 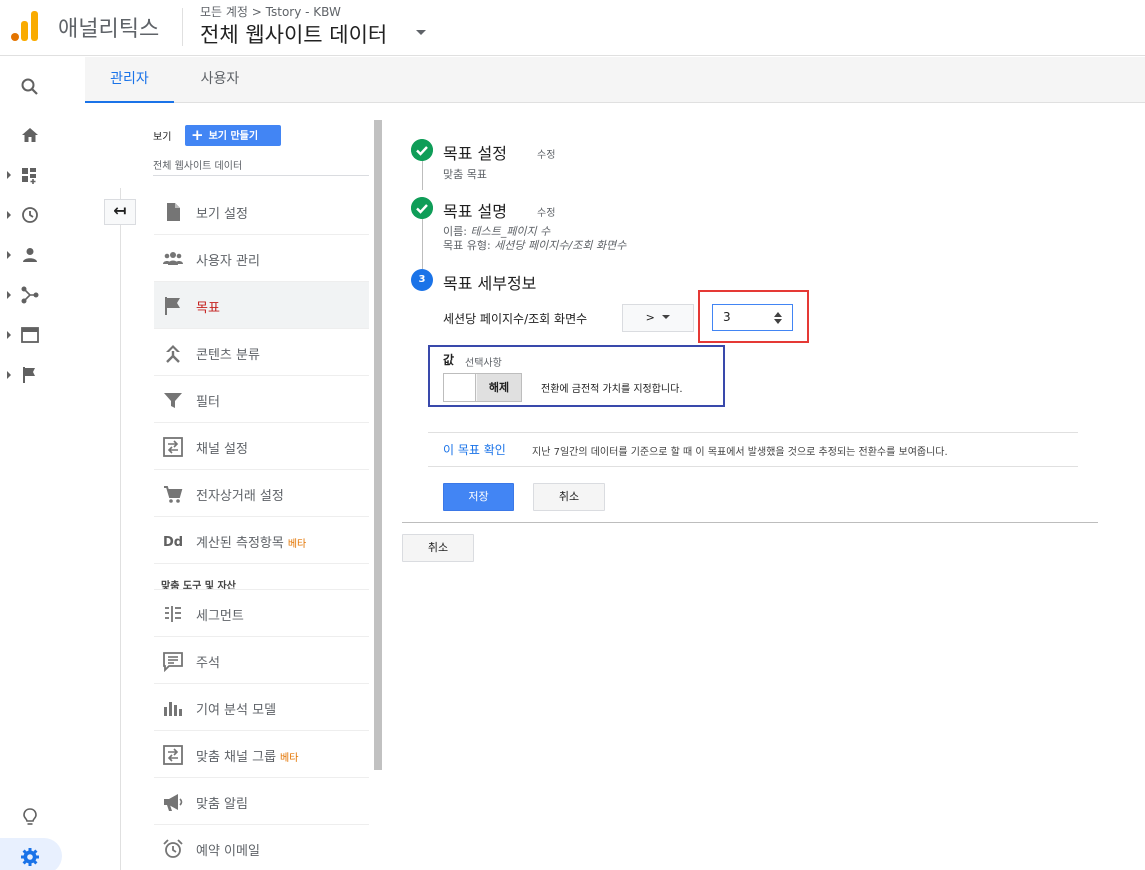 I want to click on menu-item-content-grouping: 콘텐츠 분류, so click(x=261, y=352).